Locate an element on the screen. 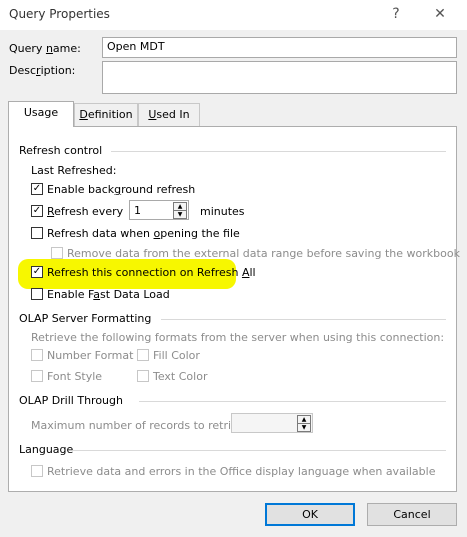 The image size is (467, 537). tab-usage: Usage is located at coordinates (41, 114).